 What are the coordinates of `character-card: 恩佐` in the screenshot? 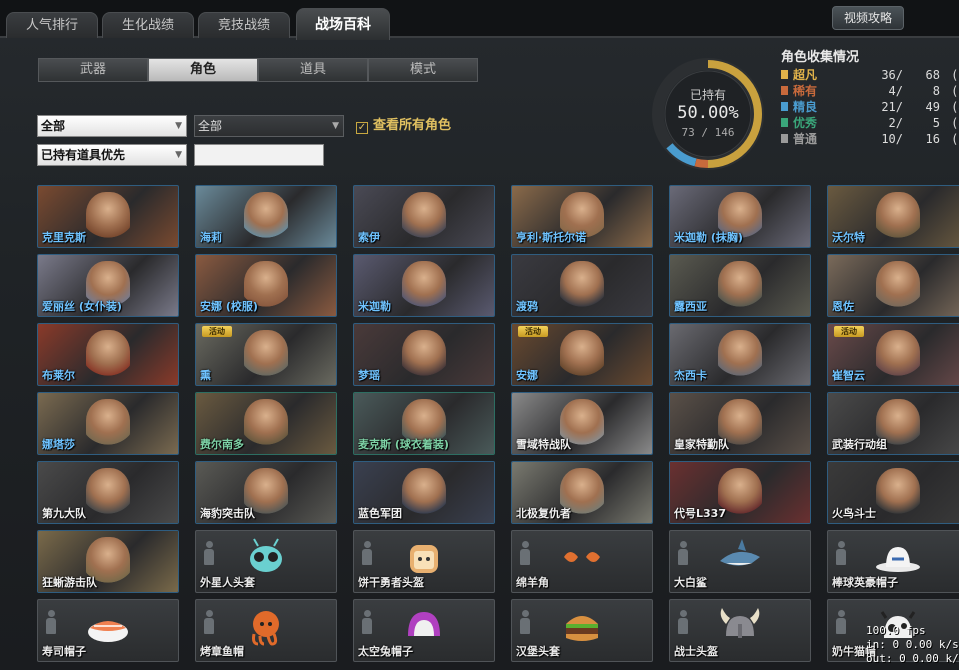 It's located at (893, 285).